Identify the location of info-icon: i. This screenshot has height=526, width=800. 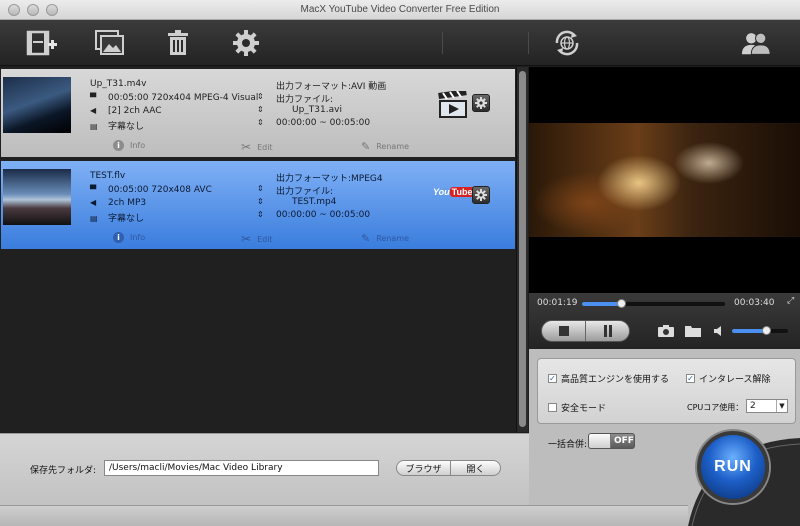
(118, 145).